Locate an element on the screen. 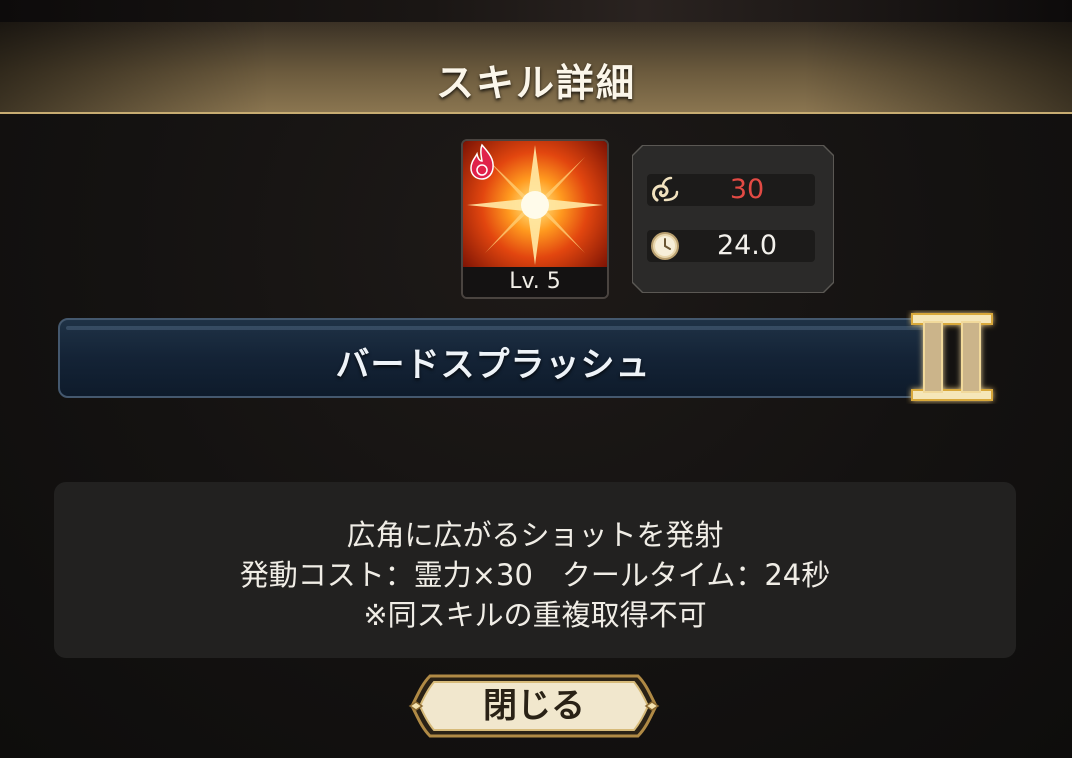 This screenshot has width=1072, height=758. skill-icon-card: Lv. 5 is located at coordinates (535, 219).